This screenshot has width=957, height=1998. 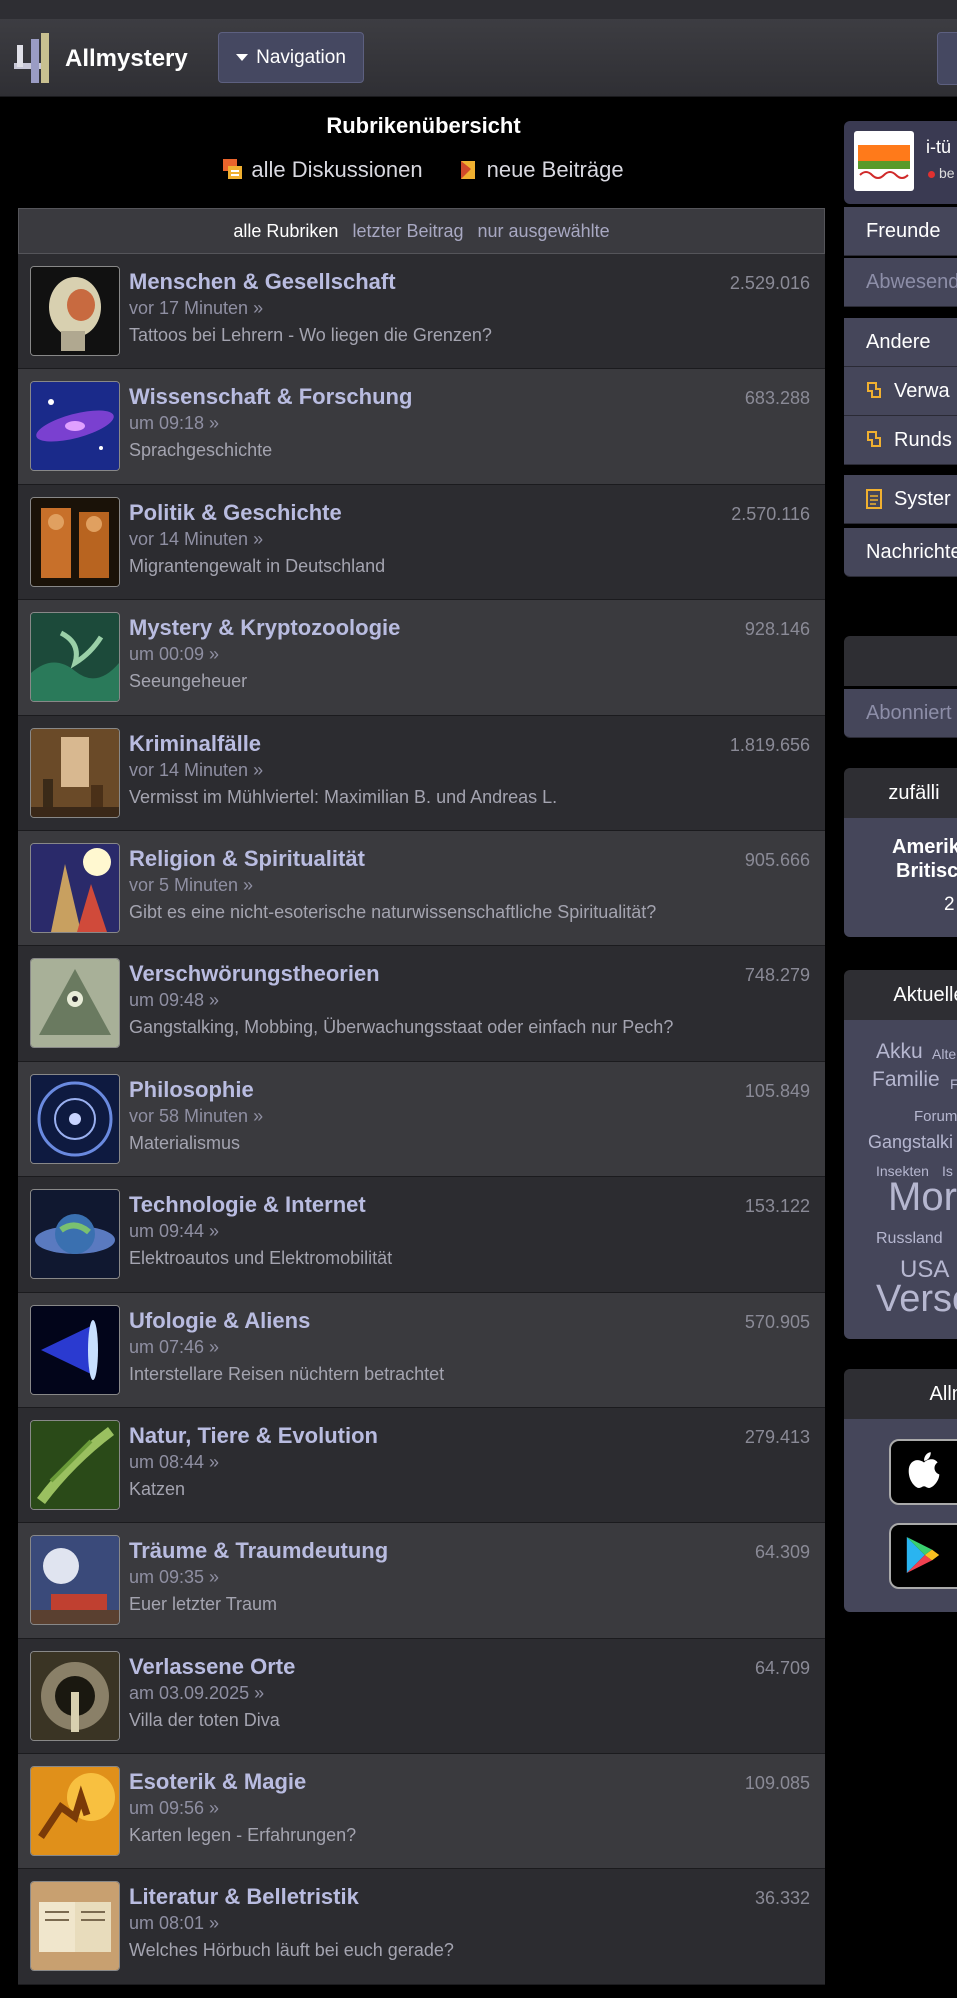 I want to click on all-discussions-link: alle Diskussionen, so click(x=323, y=170).